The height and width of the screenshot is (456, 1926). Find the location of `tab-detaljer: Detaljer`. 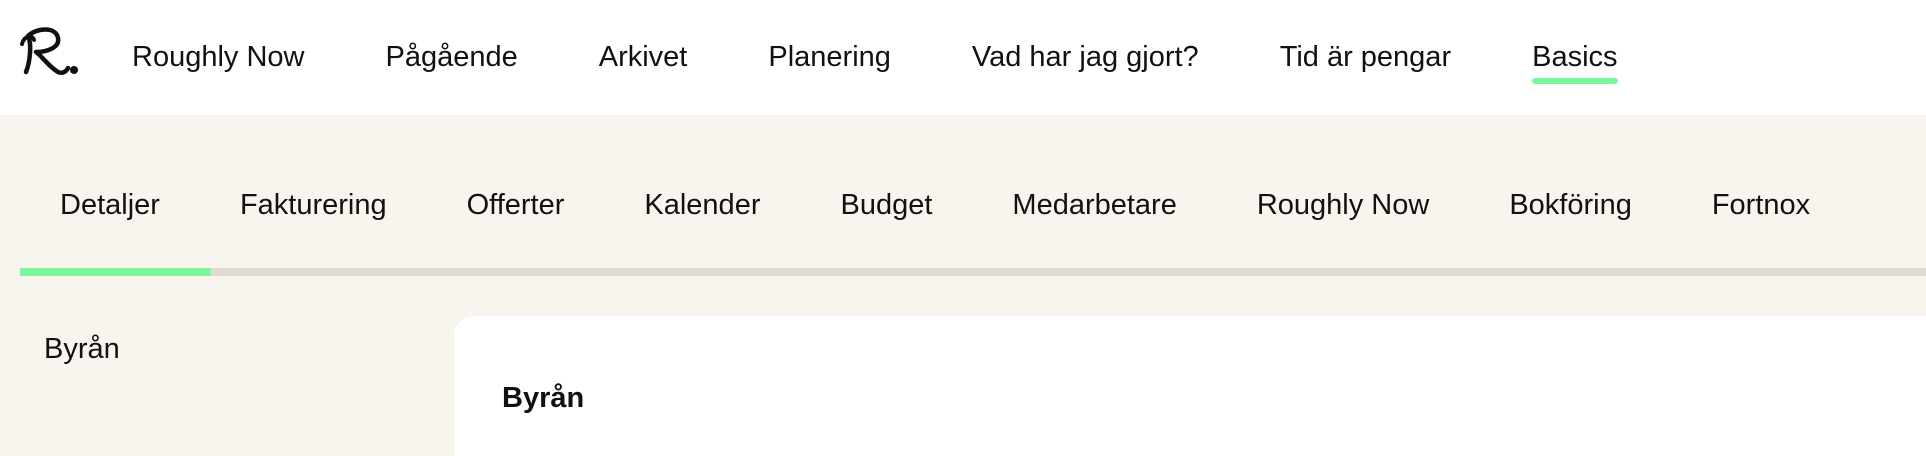

tab-detaljer: Detaljer is located at coordinates (110, 205).